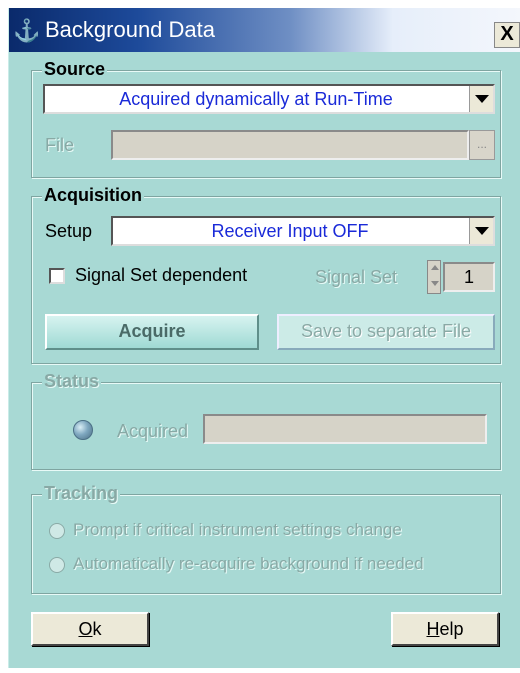 This screenshot has width=520, height=673. Describe the element at coordinates (433, 629) in the screenshot. I see `help-mnemonic: H` at that location.